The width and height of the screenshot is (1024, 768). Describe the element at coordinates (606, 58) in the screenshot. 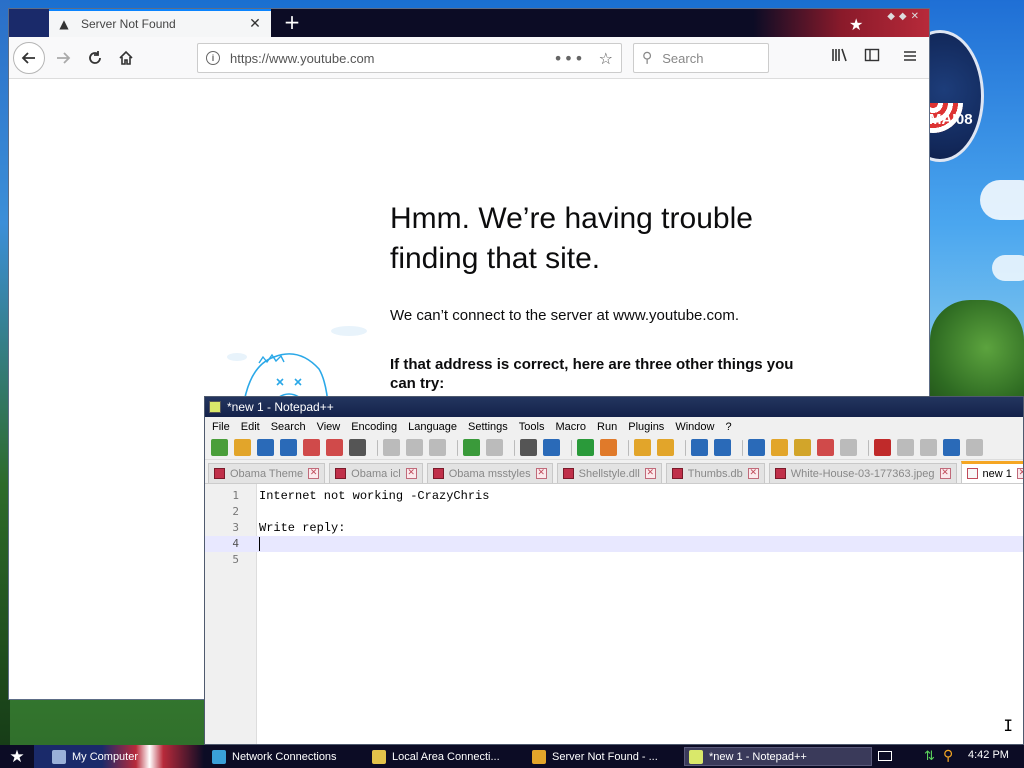

I see `bookmark-star-icon: ☆` at that location.